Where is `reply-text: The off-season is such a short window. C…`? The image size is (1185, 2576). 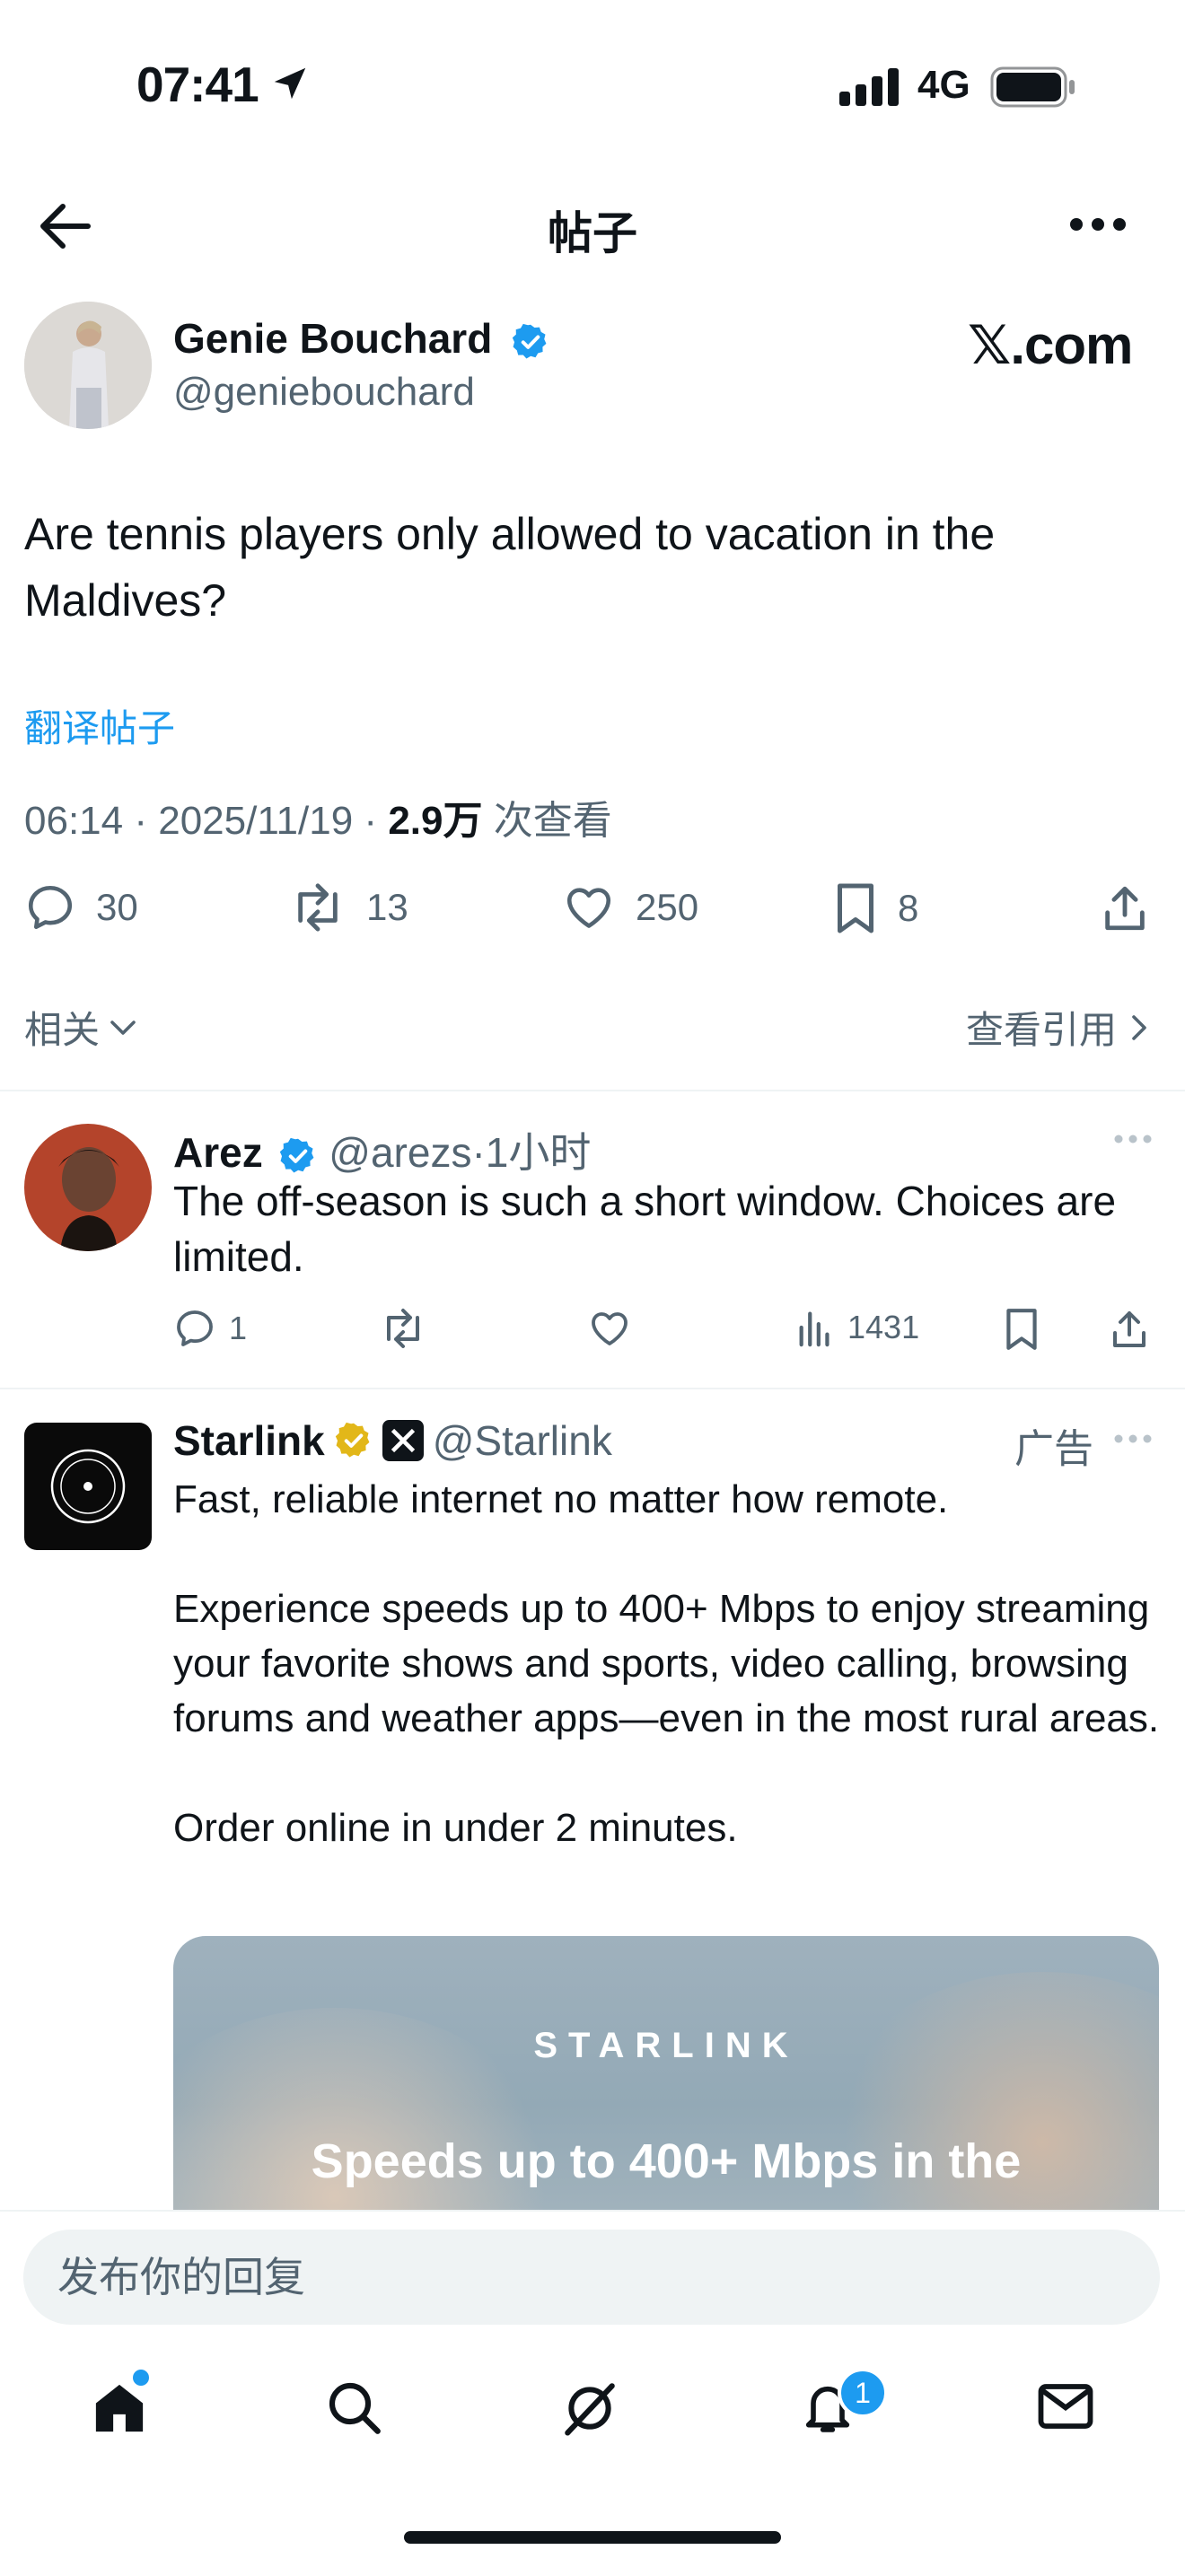
reply-text: The off-season is such a short window. C… is located at coordinates (645, 1229).